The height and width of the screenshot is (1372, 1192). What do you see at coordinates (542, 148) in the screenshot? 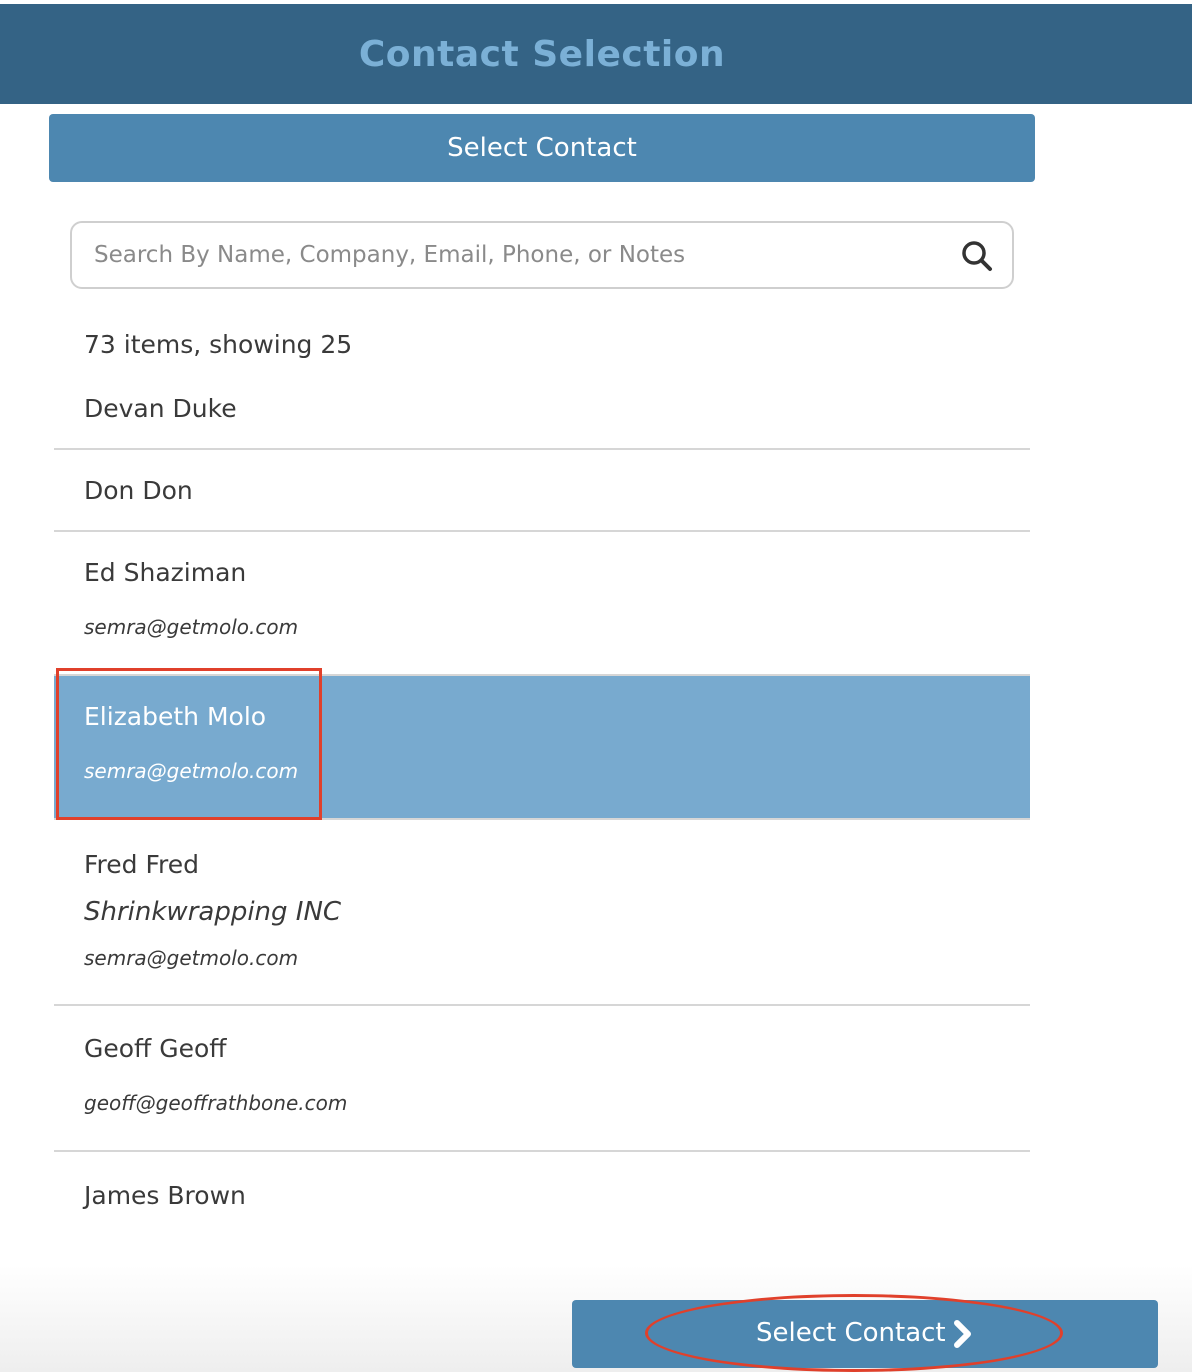
I see `select-contact-header-button: Select Contact` at bounding box center [542, 148].